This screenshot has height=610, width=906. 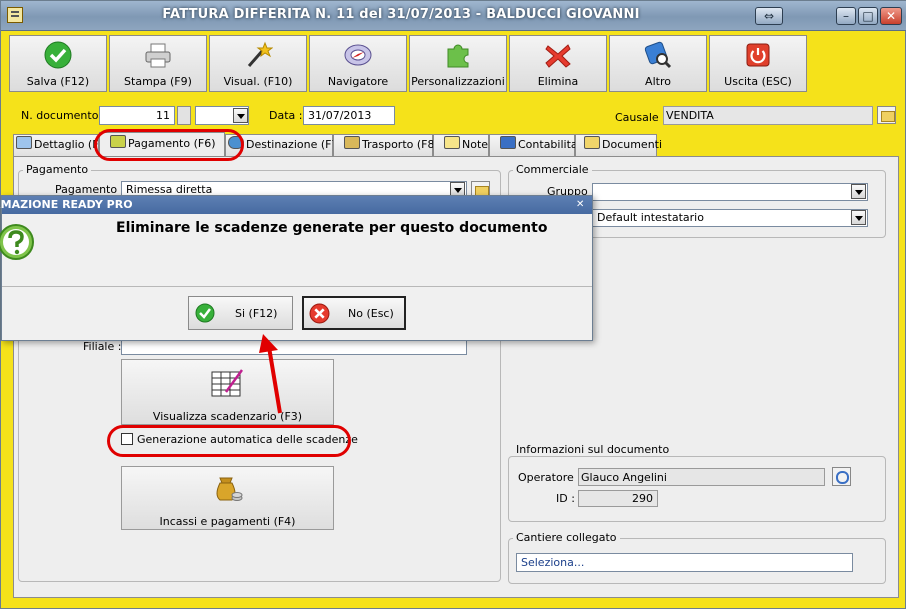 What do you see at coordinates (17, 242) in the screenshot?
I see `question-icon` at bounding box center [17, 242].